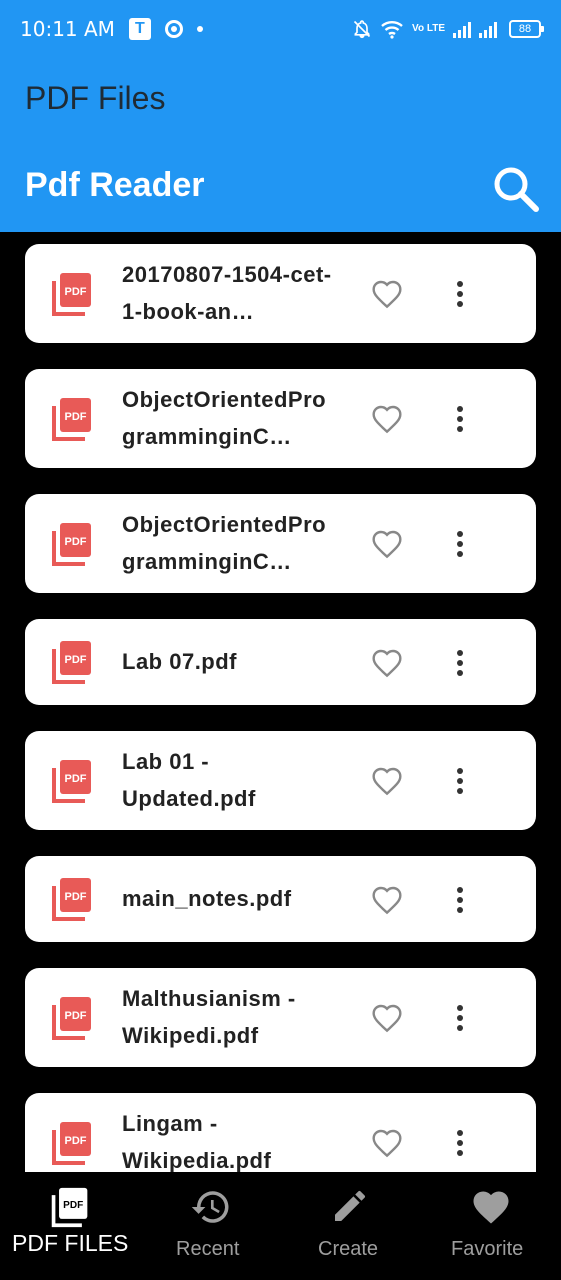 Image resolution: width=561 pixels, height=1280 pixels. What do you see at coordinates (448, 29) in the screenshot?
I see `status-right: Vo LTE 88` at bounding box center [448, 29].